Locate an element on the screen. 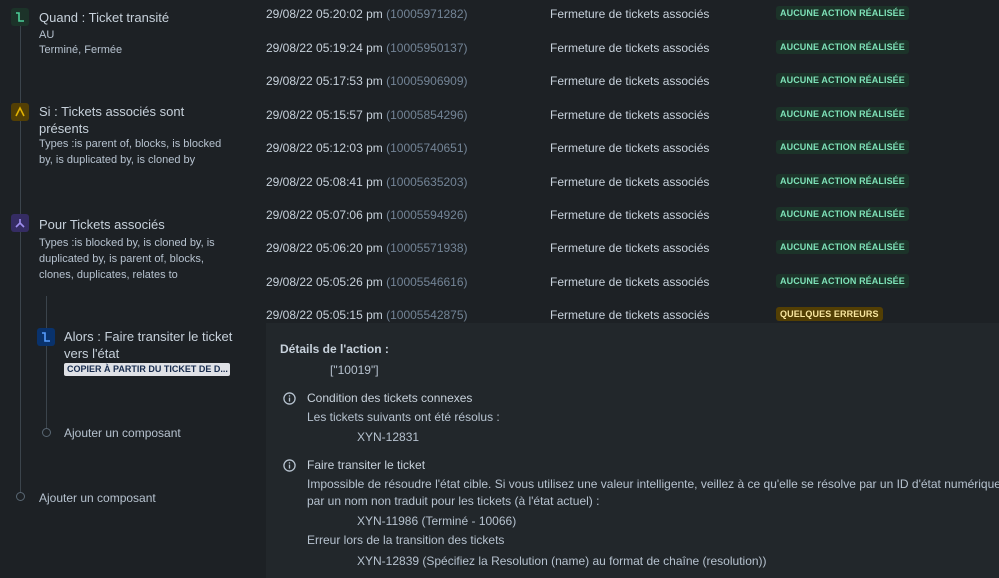 The width and height of the screenshot is (999, 578). details-value: ["10019"] is located at coordinates (354, 370).